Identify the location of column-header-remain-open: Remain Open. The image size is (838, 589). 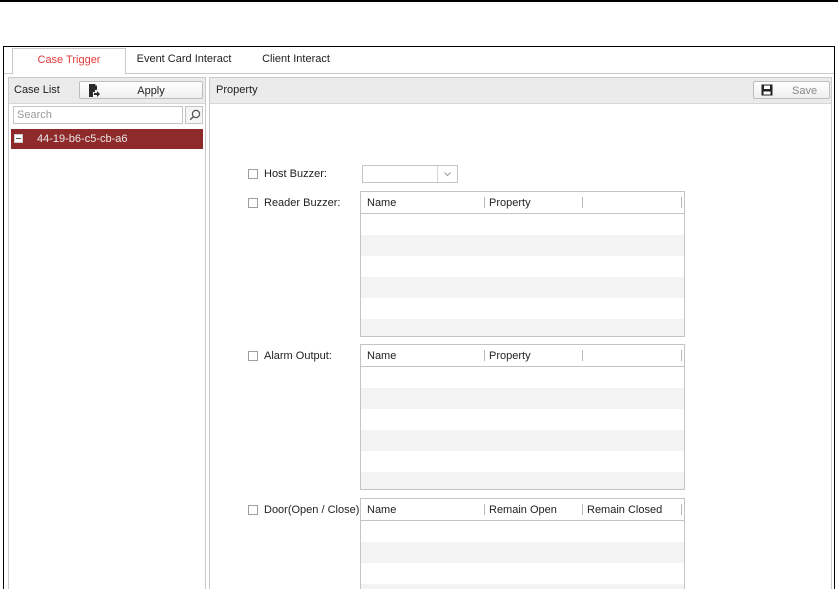
(523, 510).